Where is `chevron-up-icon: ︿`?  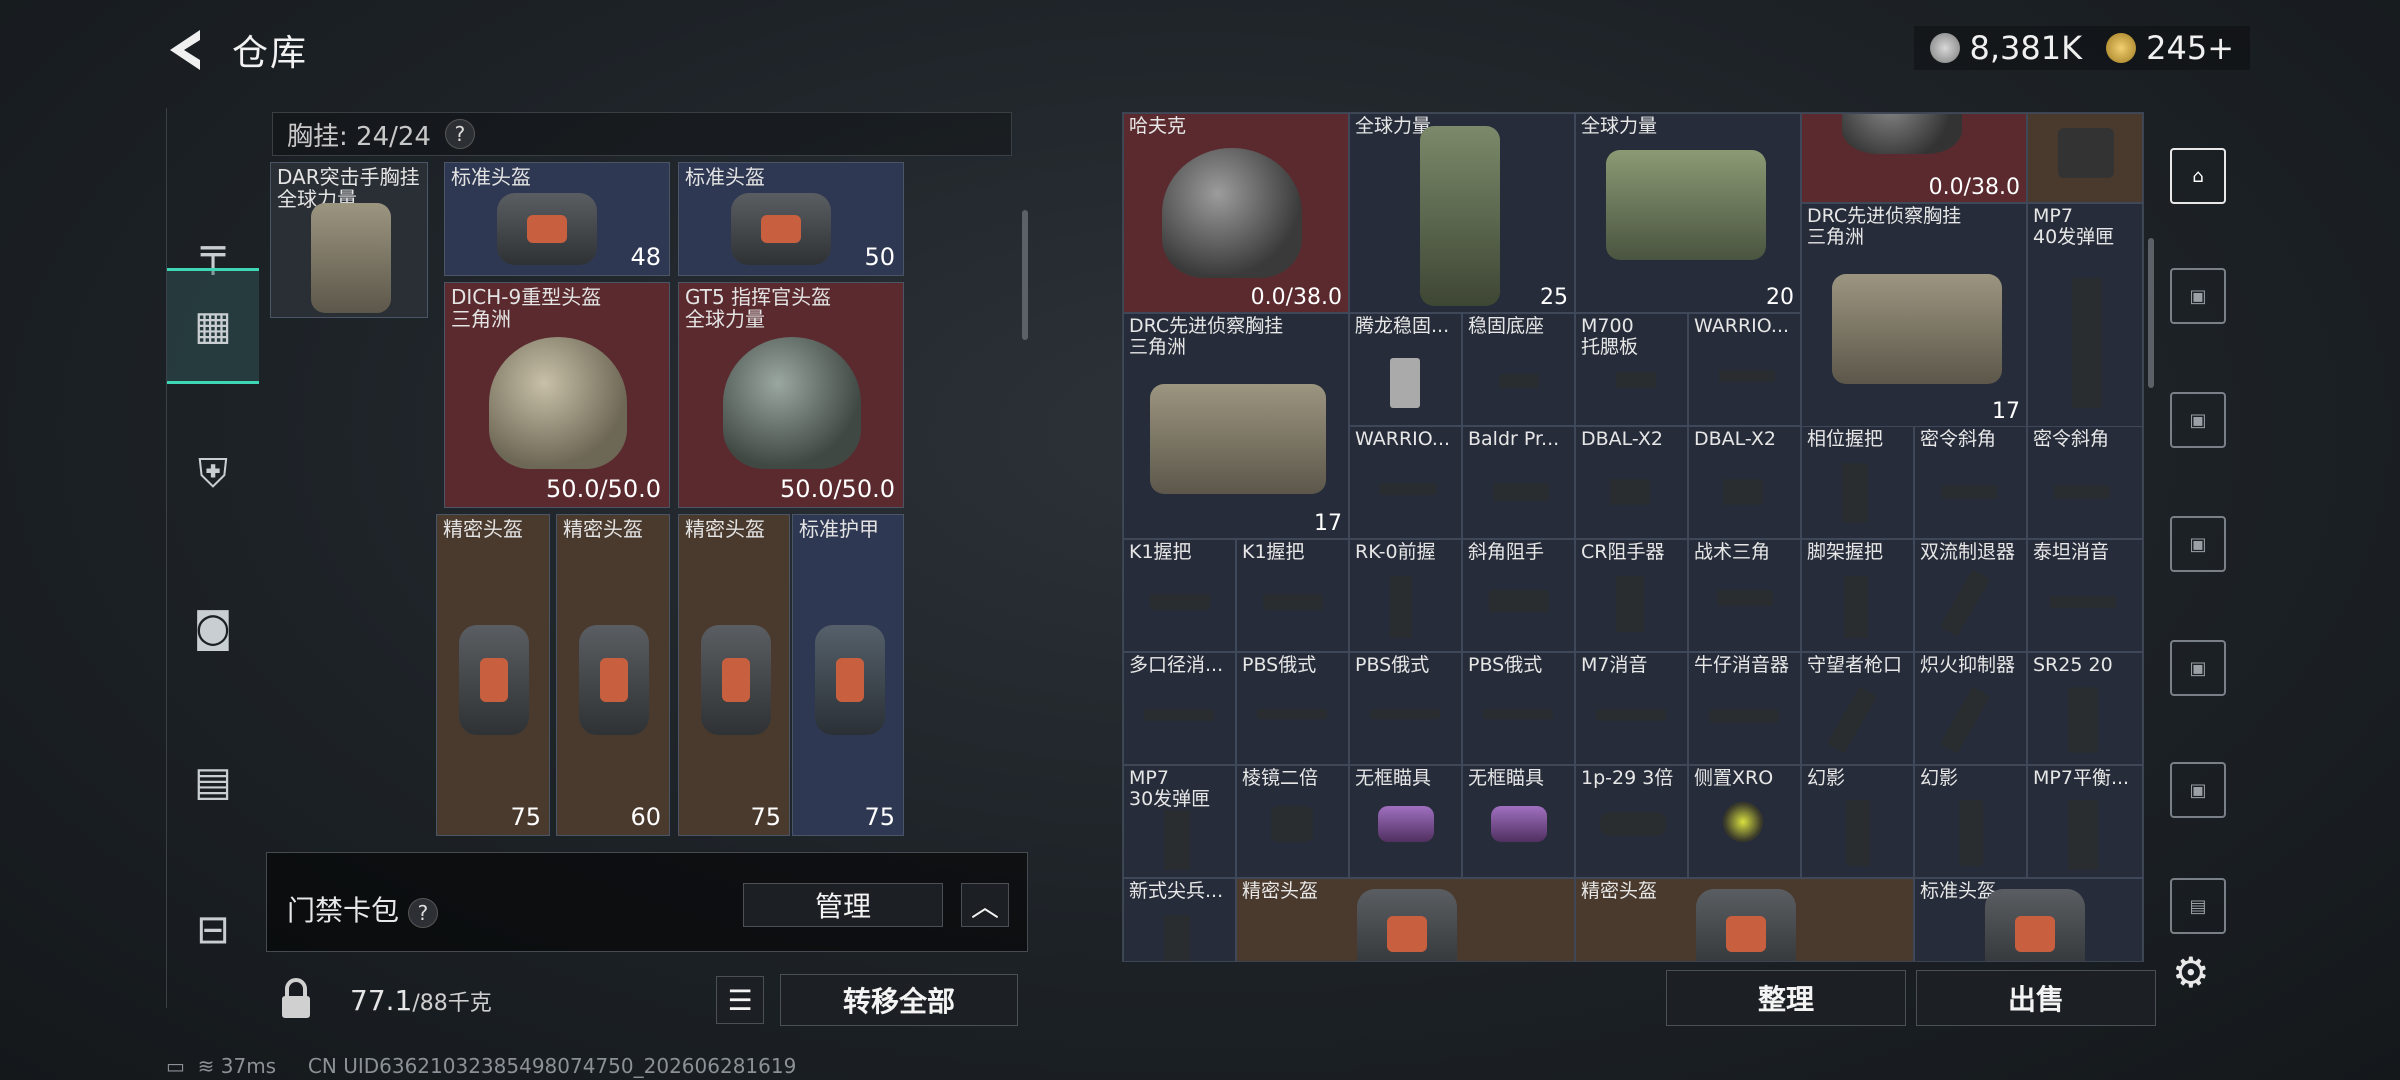
chevron-up-icon: ︿ is located at coordinates (984, 906).